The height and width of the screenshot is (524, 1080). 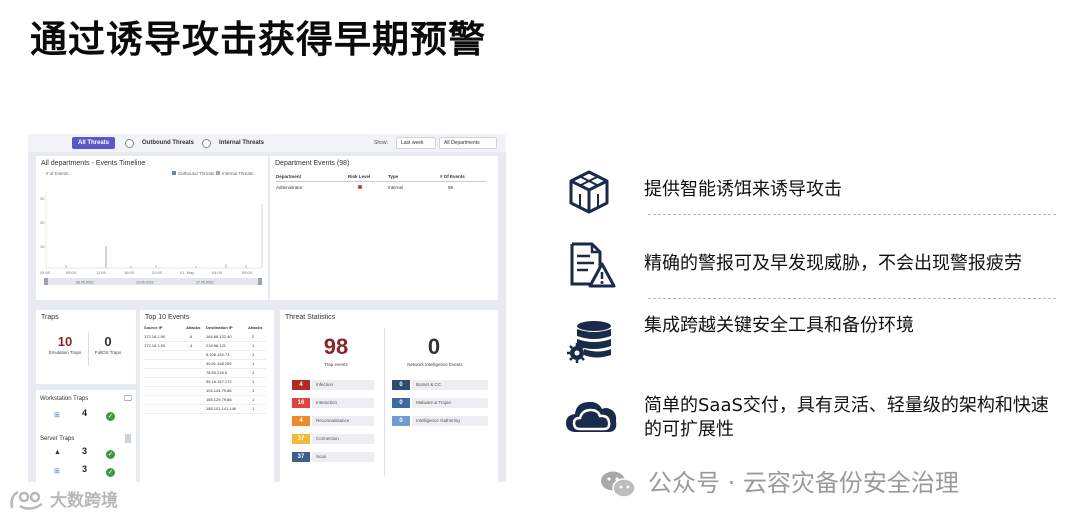 What do you see at coordinates (205, 338) in the screenshot?
I see `table-row: 172.18.1.90 8 164.68.122.40 2` at bounding box center [205, 338].